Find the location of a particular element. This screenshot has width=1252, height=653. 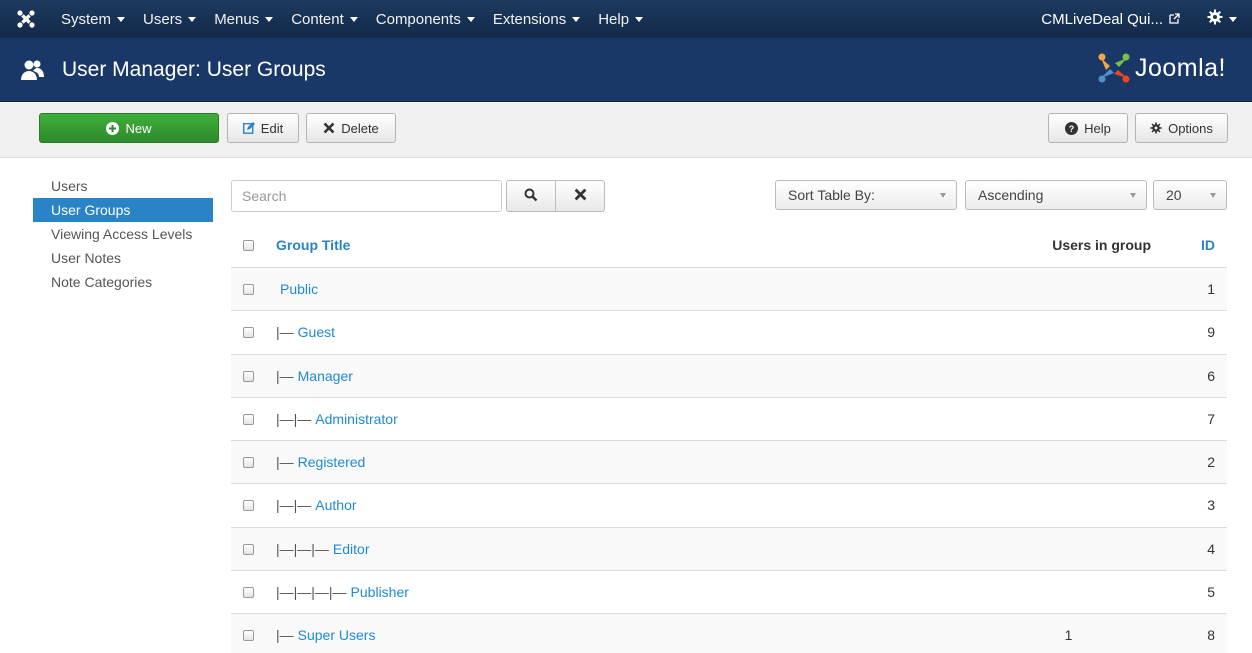

table-row: Public 1 is located at coordinates (729, 289).